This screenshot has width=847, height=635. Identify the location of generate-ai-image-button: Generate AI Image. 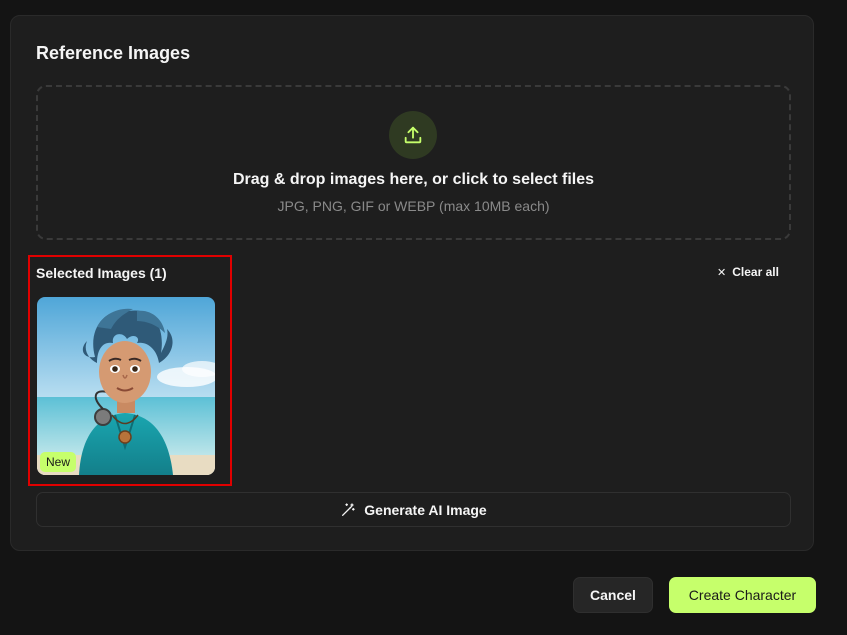
(413, 509).